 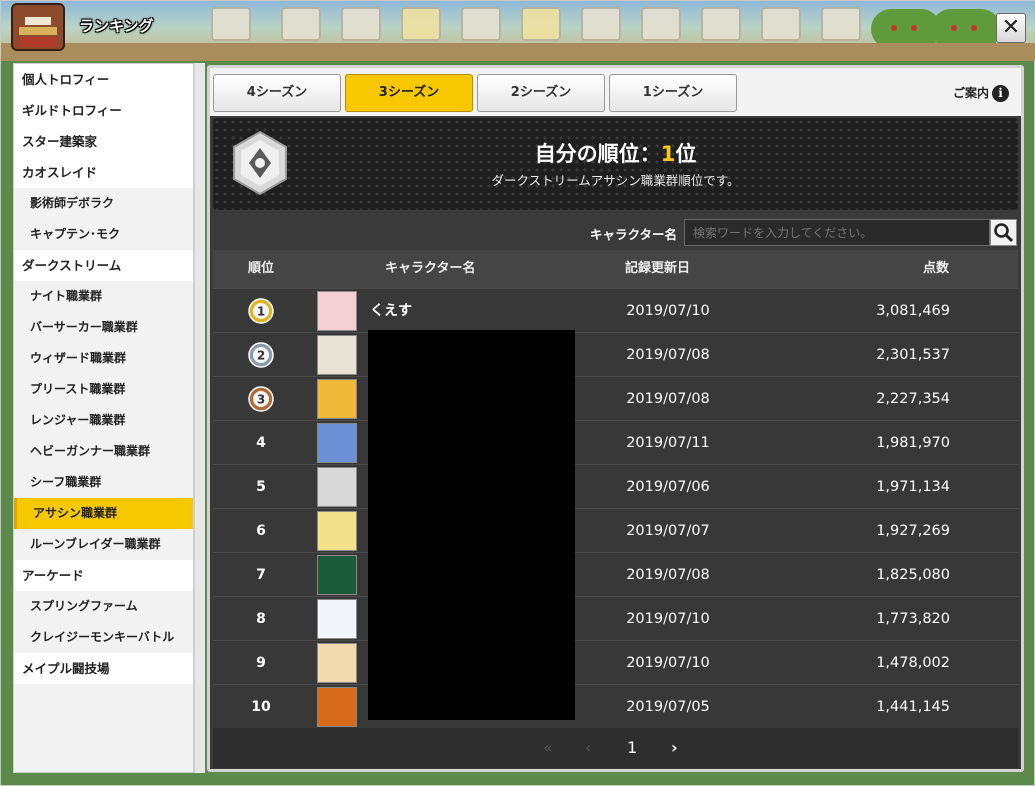 I want to click on sidebar-item: ウィザード職業群, so click(x=103, y=358).